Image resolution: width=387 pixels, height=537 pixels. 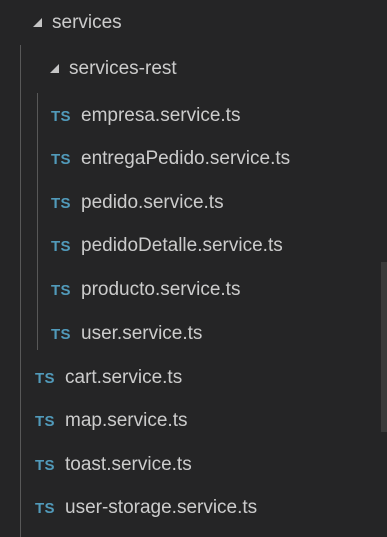 I want to click on file-item: TS toast.service.ts, so click(x=193, y=465).